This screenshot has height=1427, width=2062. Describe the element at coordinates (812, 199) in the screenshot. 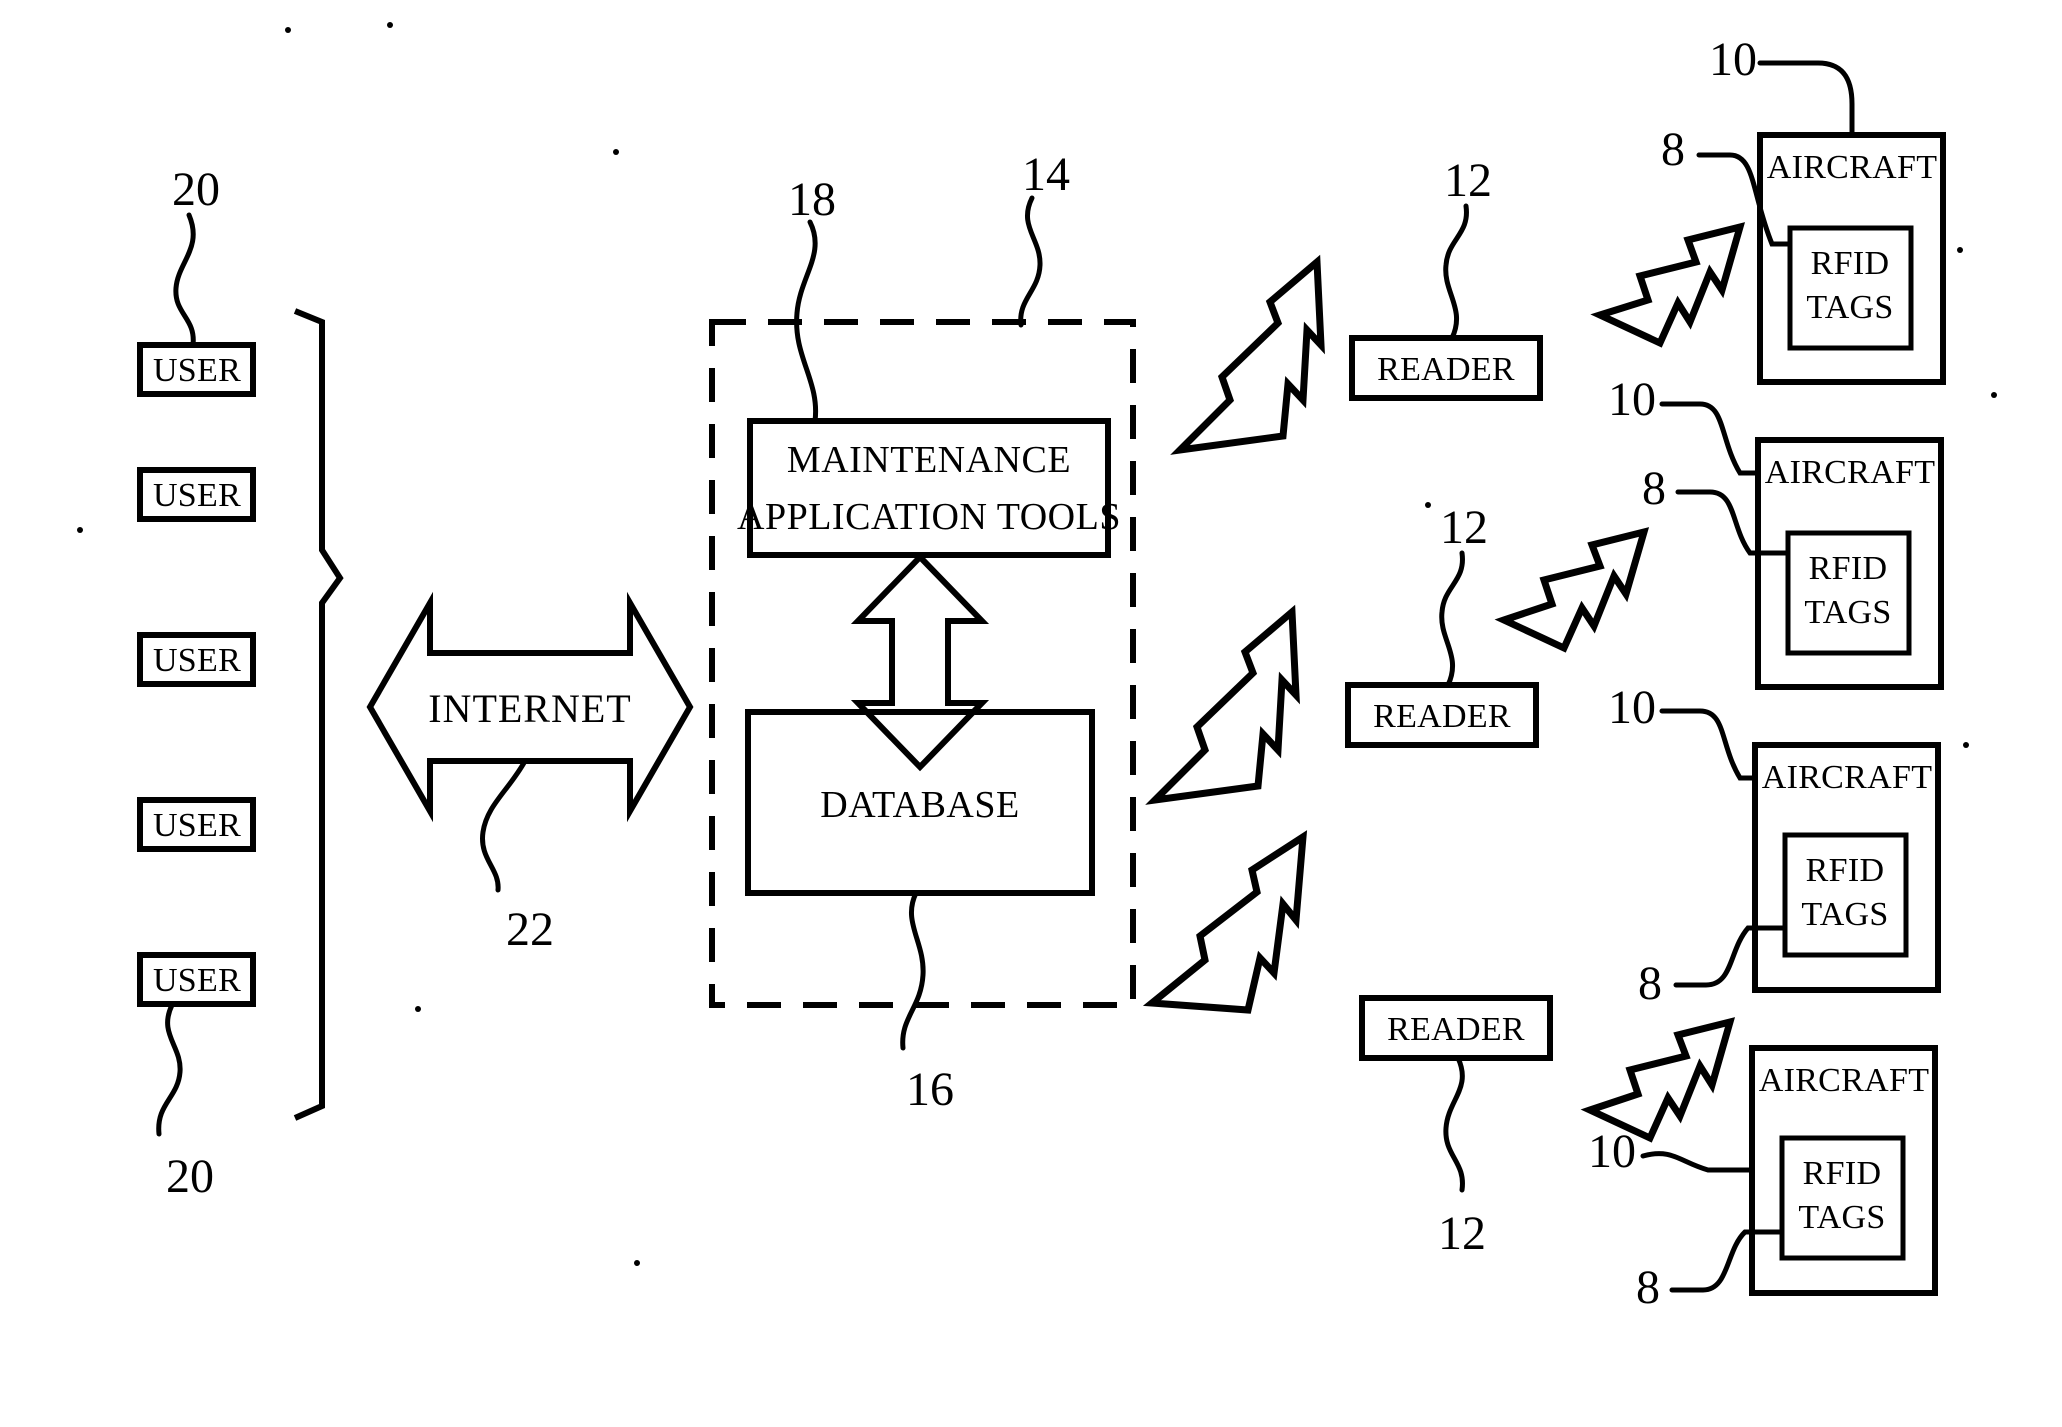

I see `ref-numeral-maintenance-tools: 18` at that location.